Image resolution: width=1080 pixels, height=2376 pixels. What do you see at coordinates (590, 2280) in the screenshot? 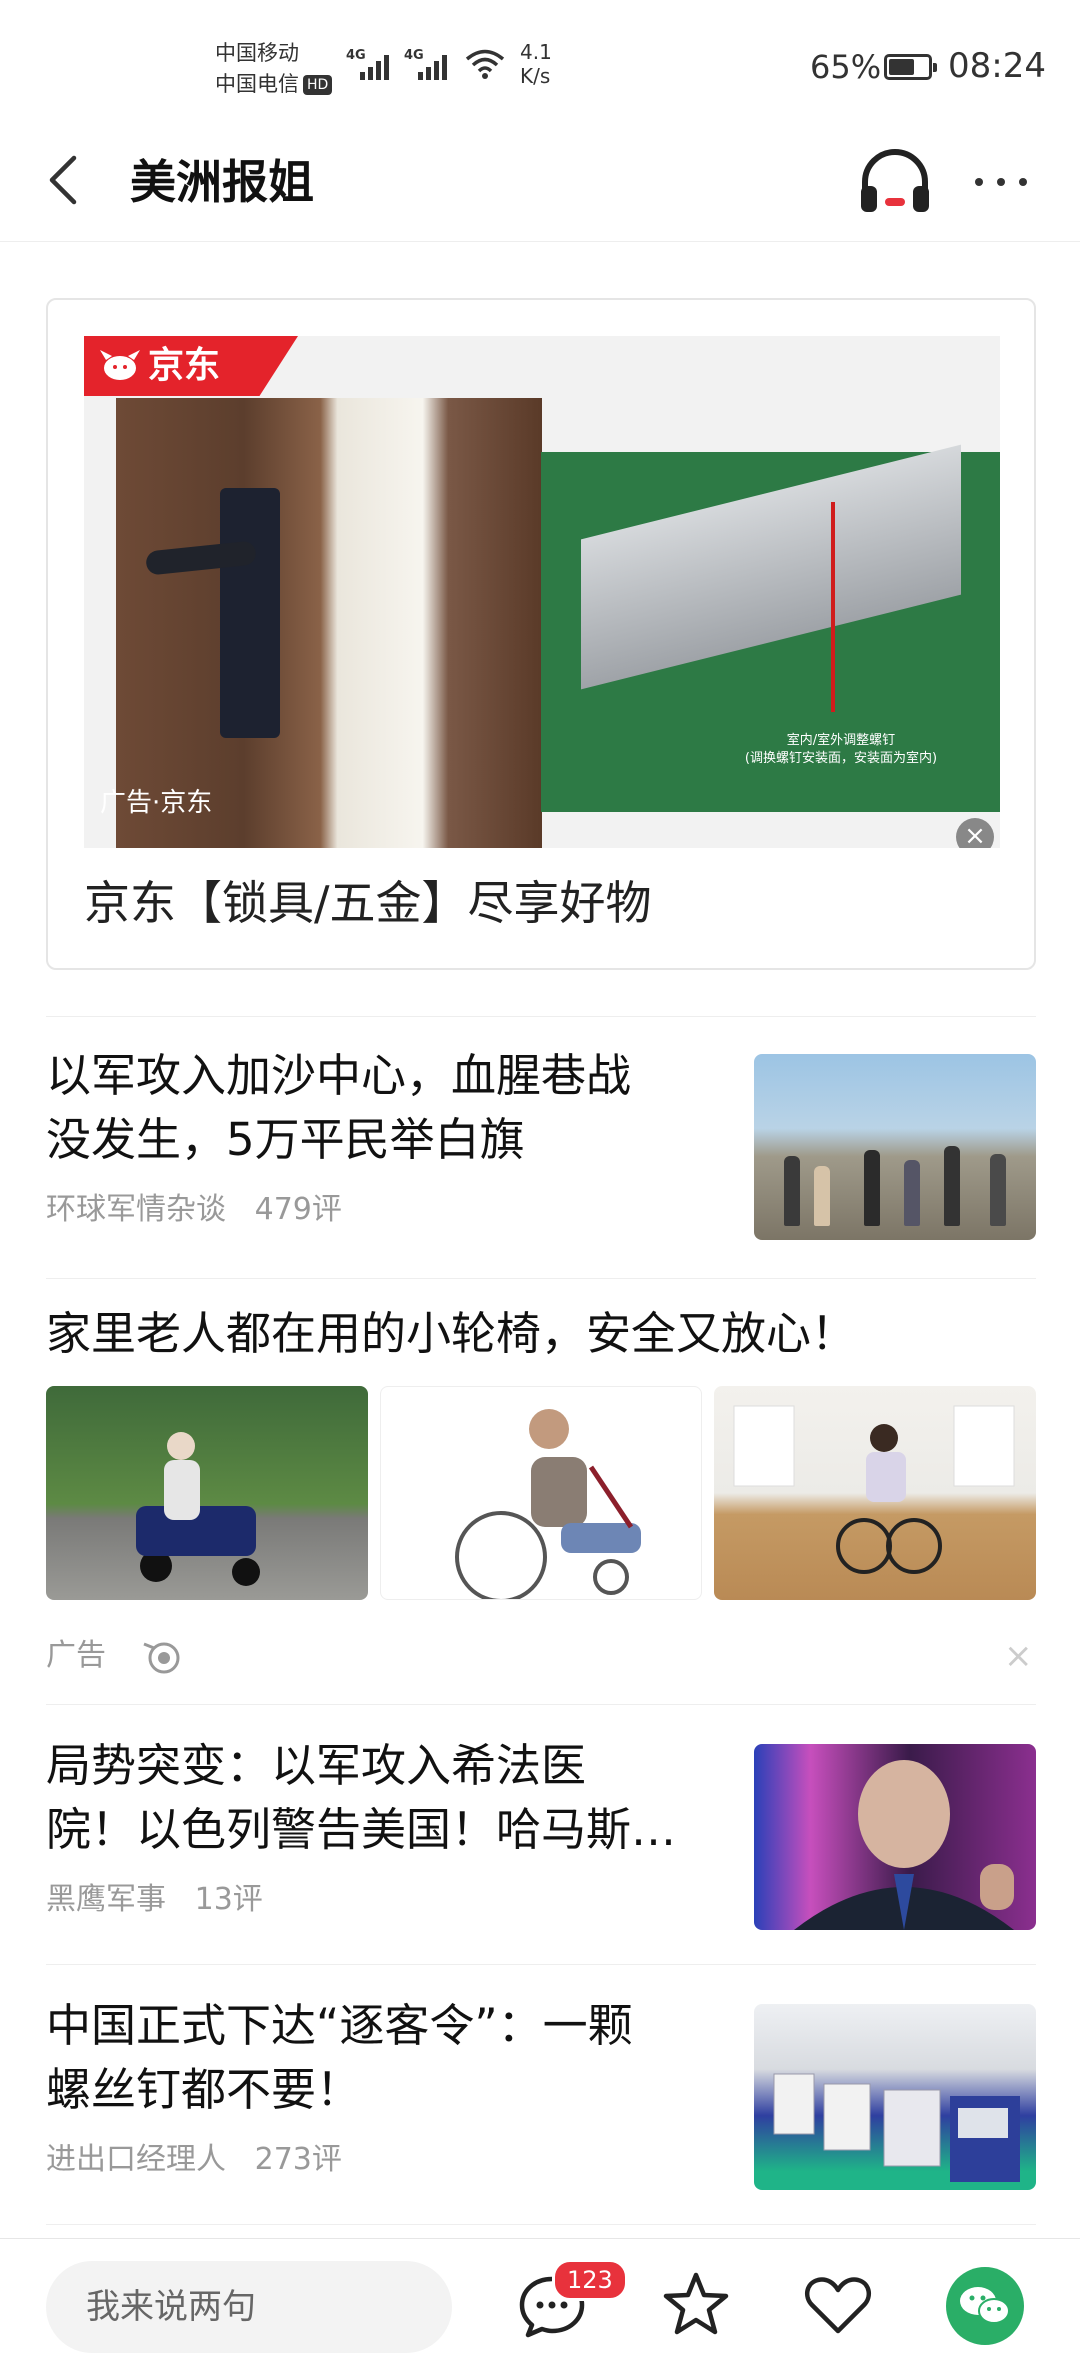
I see `comment-count-badge: 123` at bounding box center [590, 2280].